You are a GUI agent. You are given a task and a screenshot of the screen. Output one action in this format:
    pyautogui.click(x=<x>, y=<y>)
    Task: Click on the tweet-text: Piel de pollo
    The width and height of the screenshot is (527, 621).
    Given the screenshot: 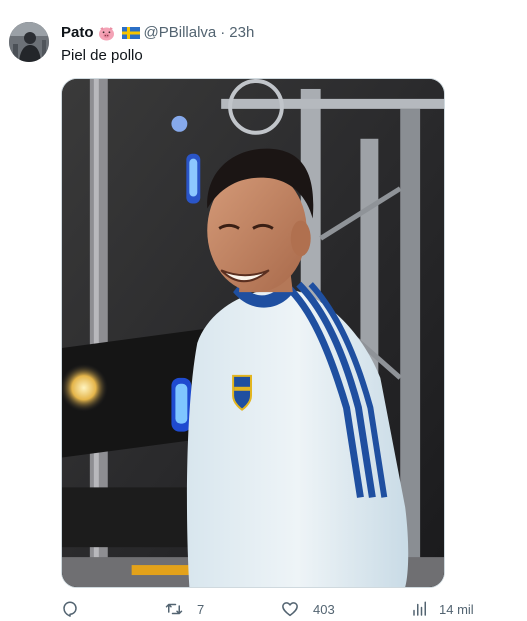 What is the action you would take?
    pyautogui.click(x=102, y=55)
    